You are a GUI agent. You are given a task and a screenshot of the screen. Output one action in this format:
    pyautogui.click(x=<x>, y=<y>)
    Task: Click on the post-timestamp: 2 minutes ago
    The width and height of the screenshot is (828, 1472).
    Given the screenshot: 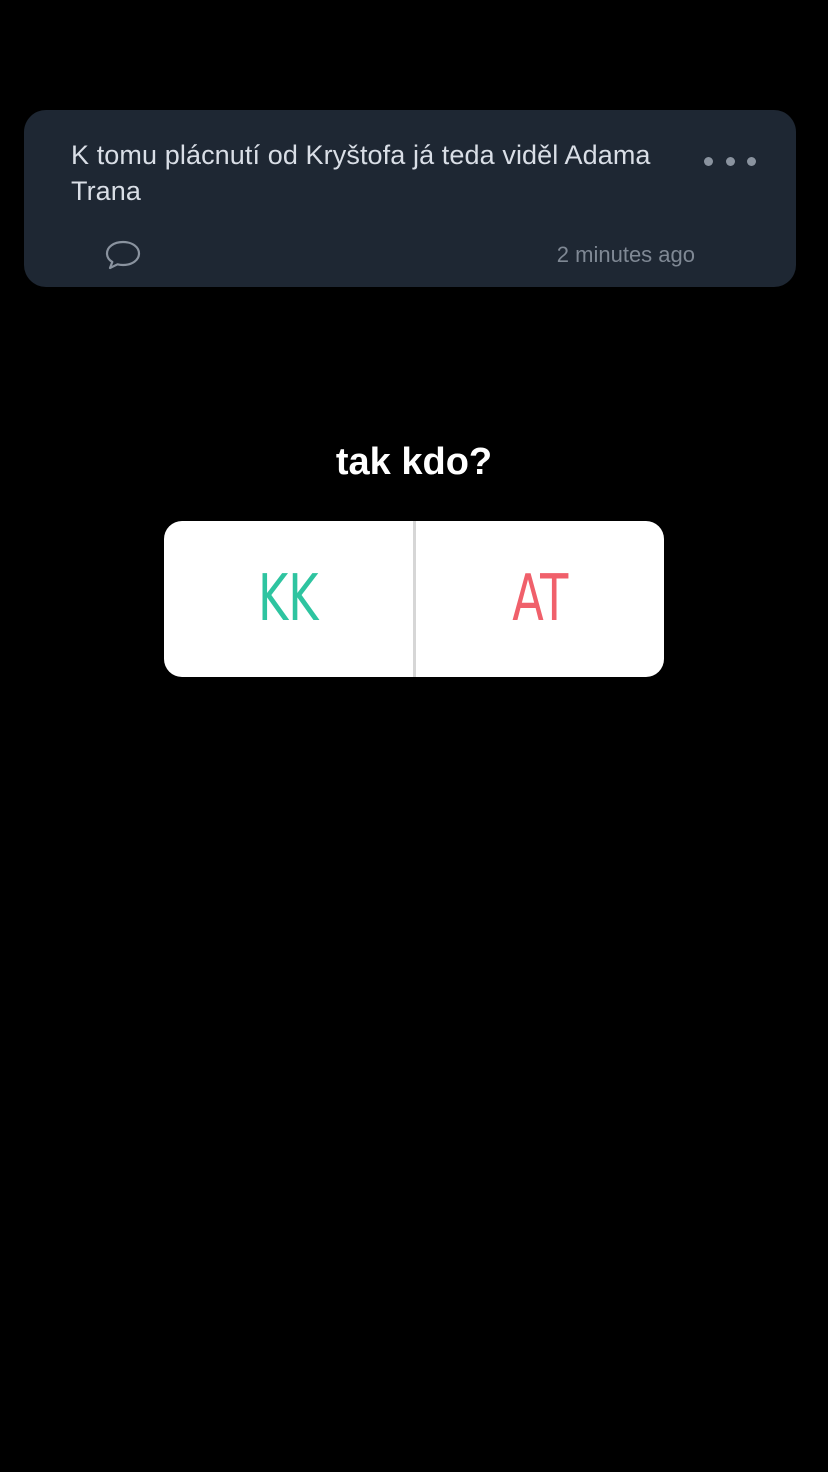 What is the action you would take?
    pyautogui.click(x=625, y=254)
    